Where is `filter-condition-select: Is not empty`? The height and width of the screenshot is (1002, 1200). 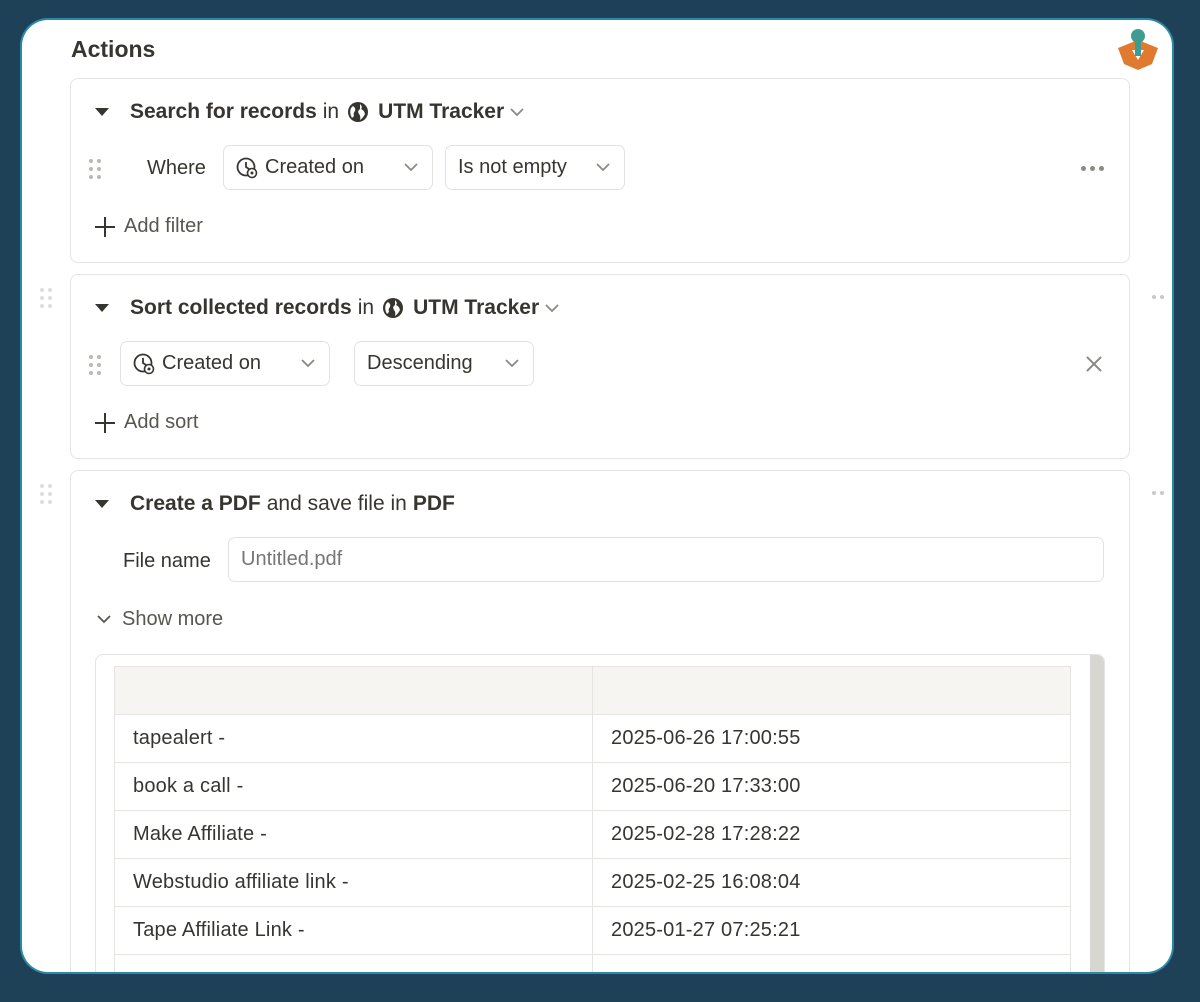 filter-condition-select: Is not empty is located at coordinates (535, 167).